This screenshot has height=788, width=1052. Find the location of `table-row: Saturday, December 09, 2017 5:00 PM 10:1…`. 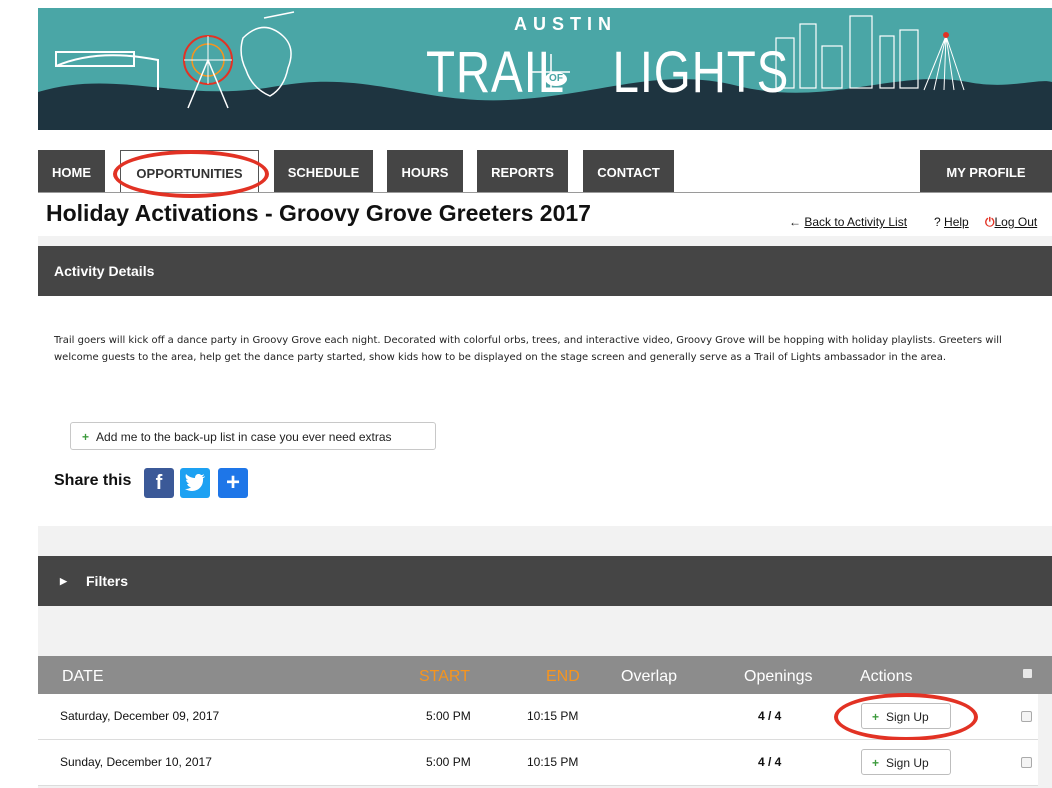

table-row: Saturday, December 09, 2017 5:00 PM 10:1… is located at coordinates (538, 717).